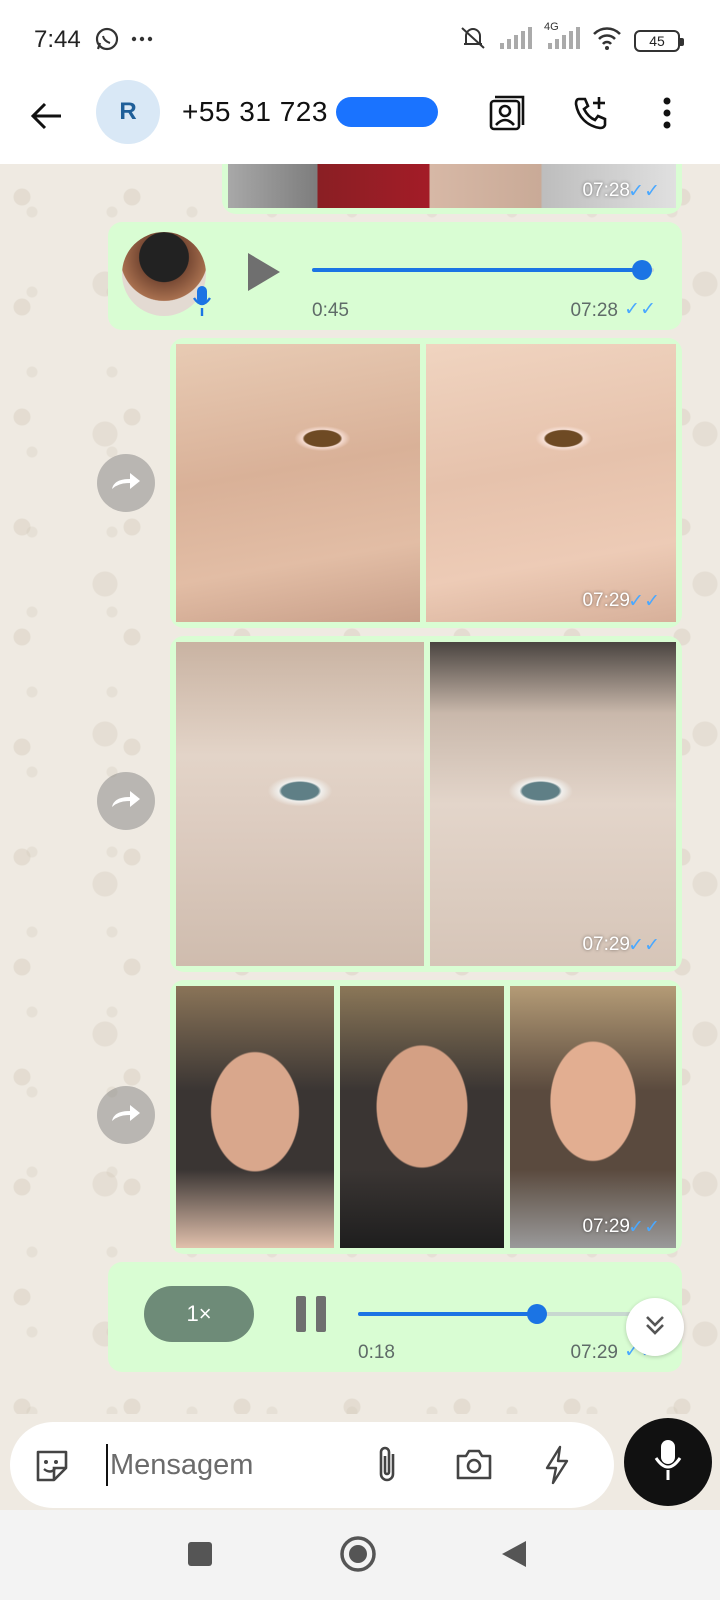 Image resolution: width=720 pixels, height=1600 pixels. Describe the element at coordinates (142, 41) in the screenshot. I see `more-dots-icon` at that location.